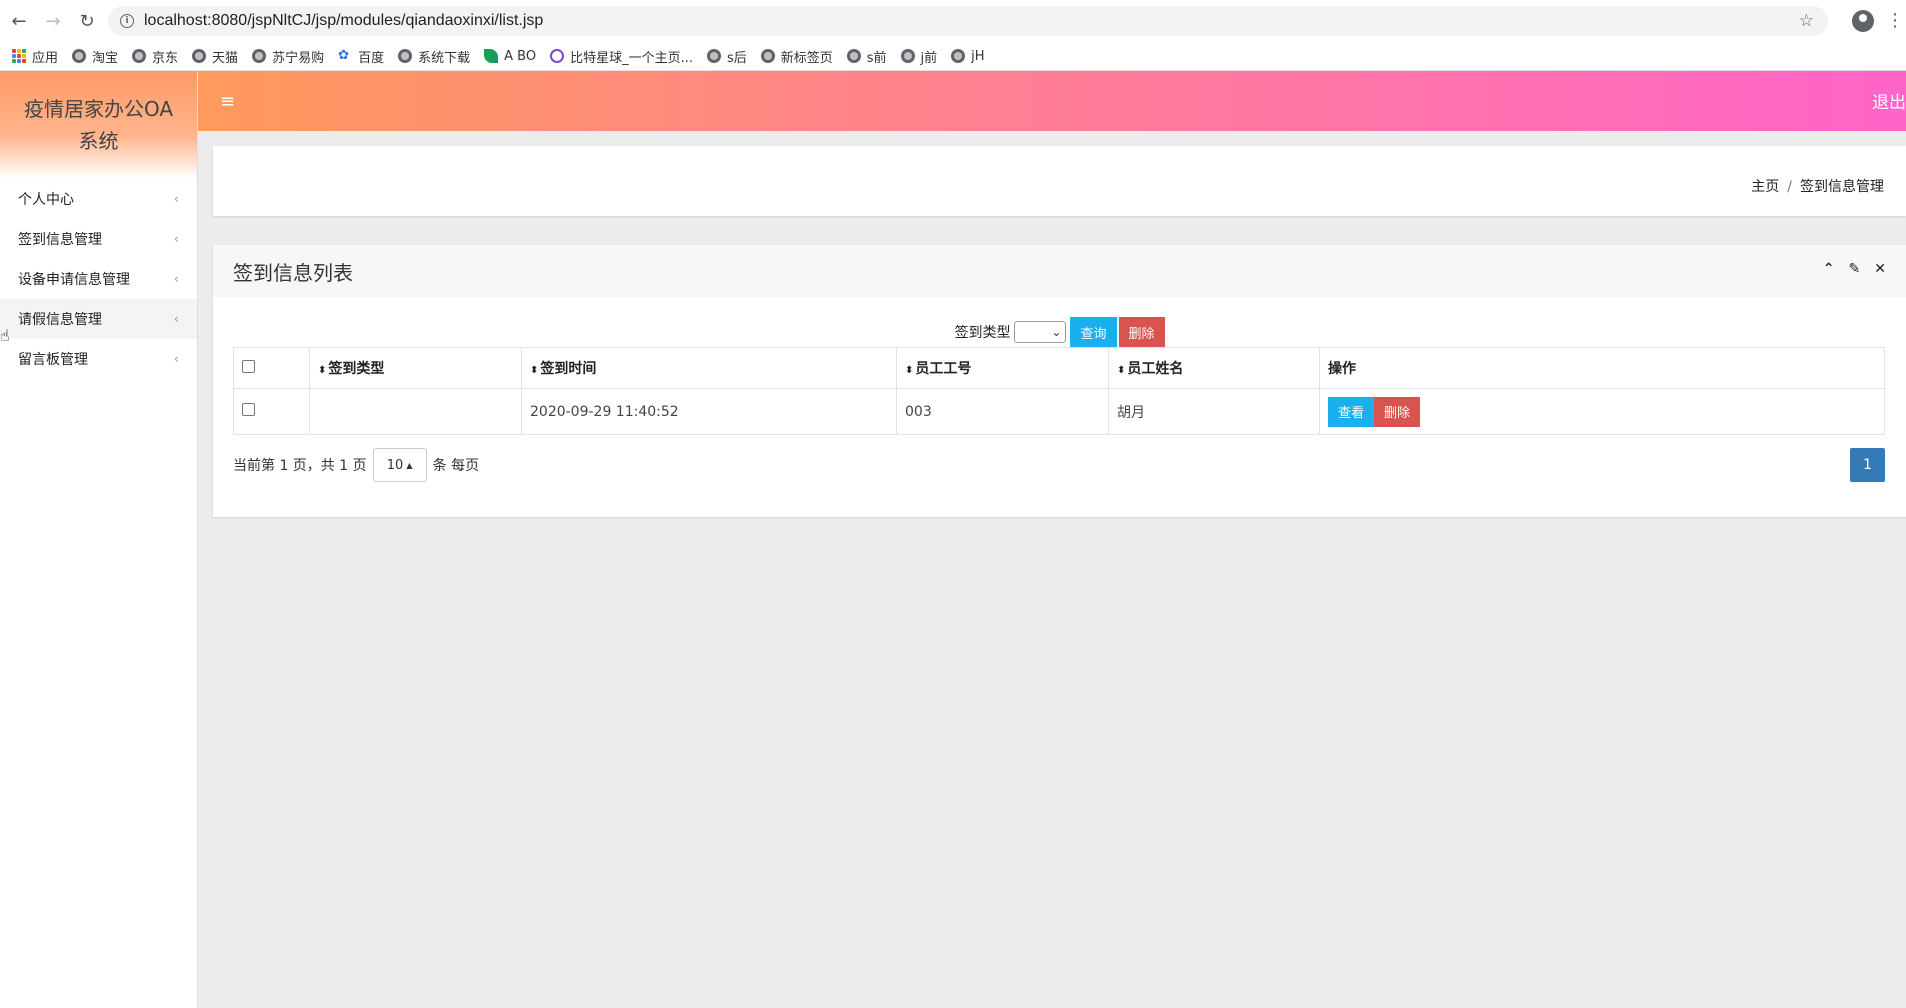 This screenshot has width=1906, height=1008. Describe the element at coordinates (982, 333) in the screenshot. I see `filter-label: 签到类型` at that location.